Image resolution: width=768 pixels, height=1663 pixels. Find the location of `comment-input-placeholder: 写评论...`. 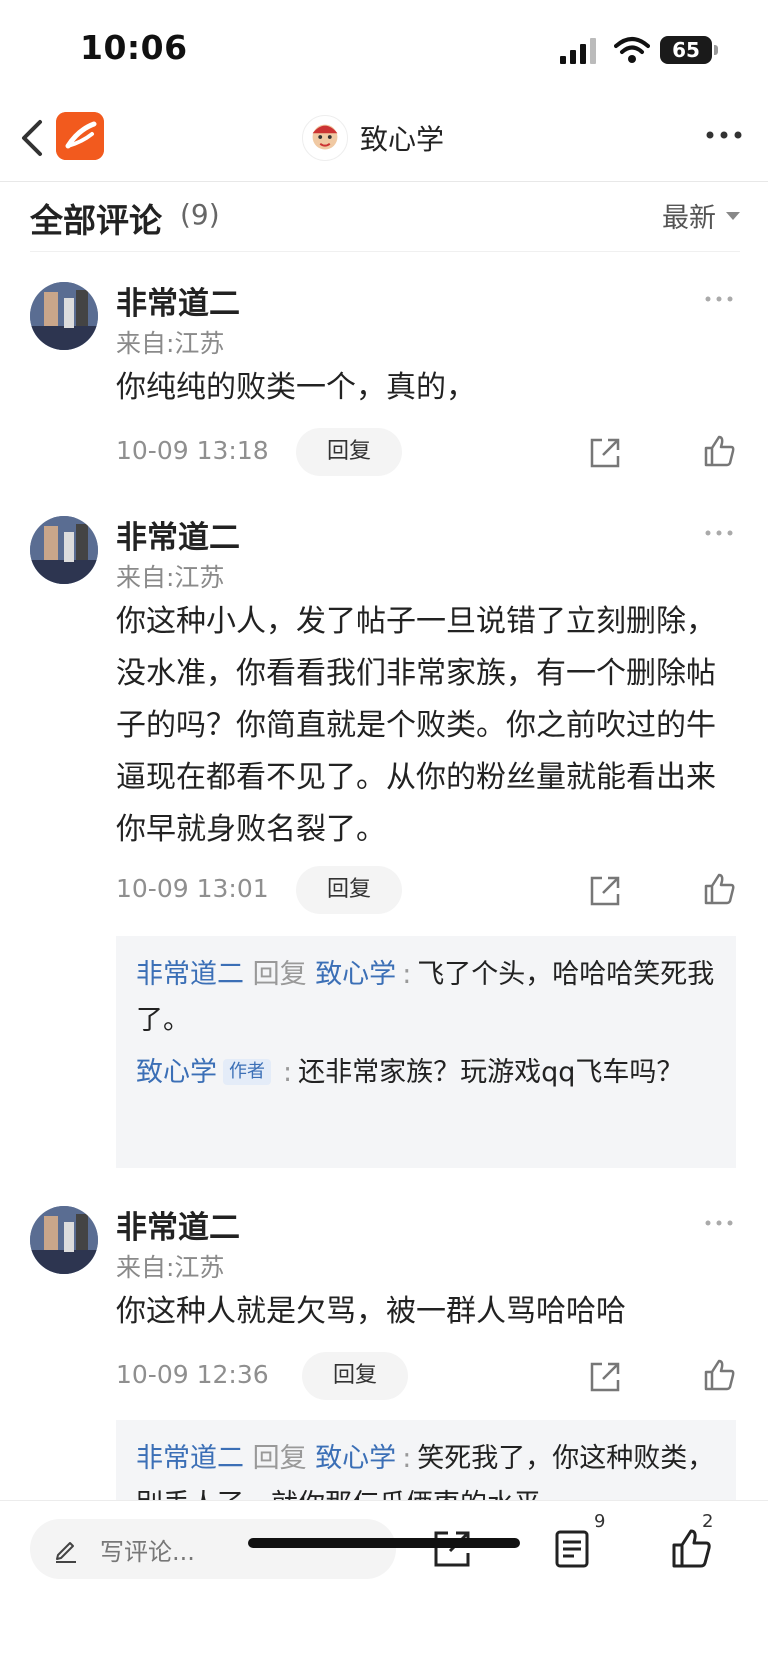

comment-input-placeholder: 写评论... is located at coordinates (147, 1551).